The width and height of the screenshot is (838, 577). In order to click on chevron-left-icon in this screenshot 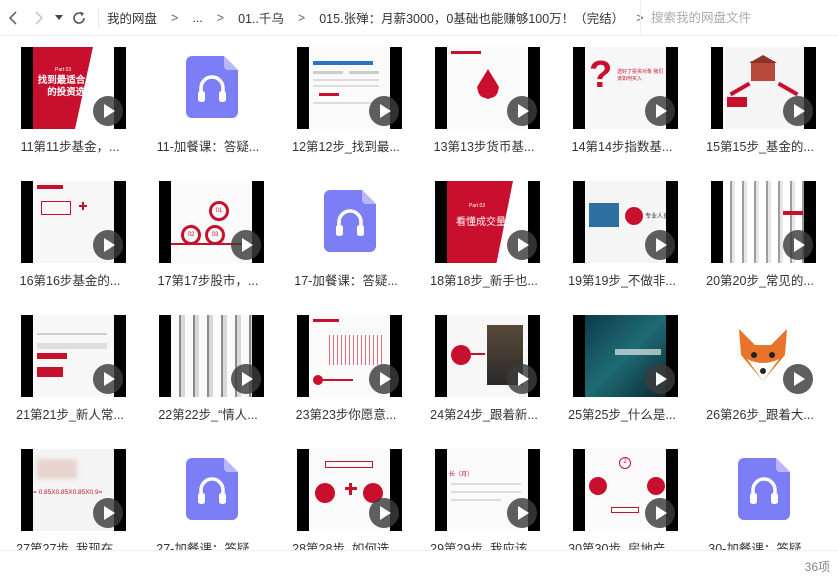, I will do `click(12, 17)`.